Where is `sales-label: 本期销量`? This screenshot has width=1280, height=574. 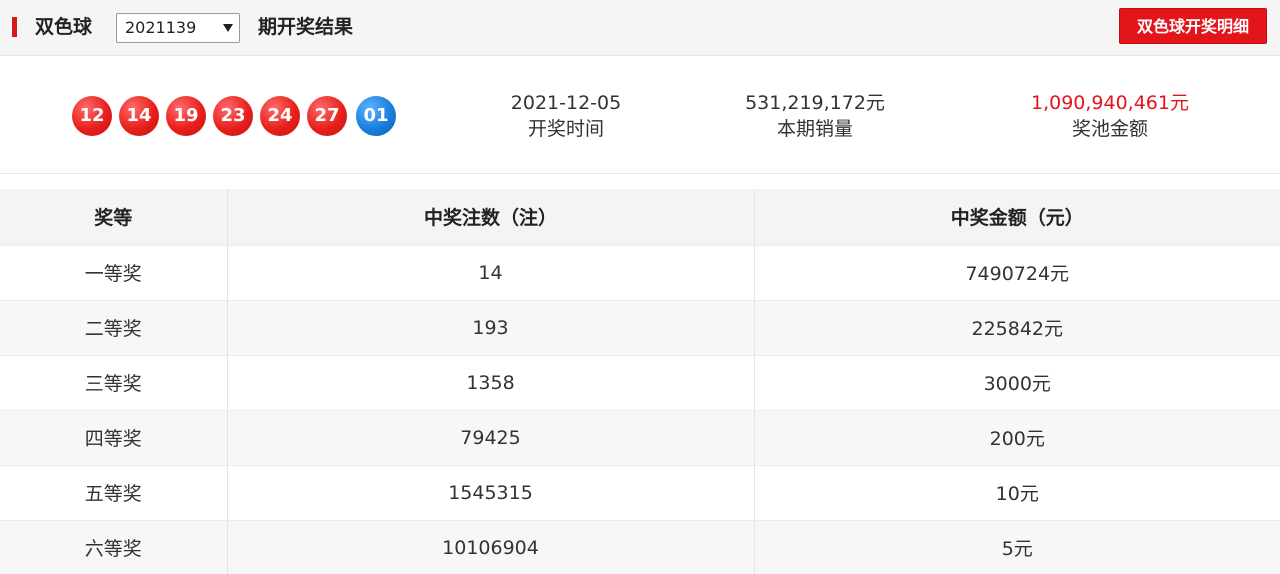 sales-label: 本期销量 is located at coordinates (814, 129).